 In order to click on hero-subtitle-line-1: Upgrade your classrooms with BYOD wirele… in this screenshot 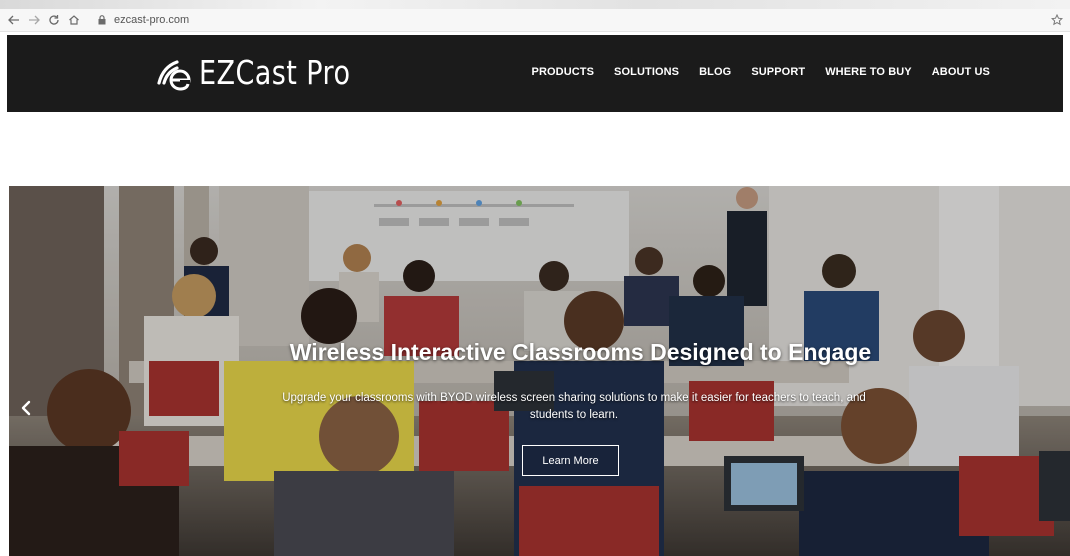, I will do `click(574, 398)`.